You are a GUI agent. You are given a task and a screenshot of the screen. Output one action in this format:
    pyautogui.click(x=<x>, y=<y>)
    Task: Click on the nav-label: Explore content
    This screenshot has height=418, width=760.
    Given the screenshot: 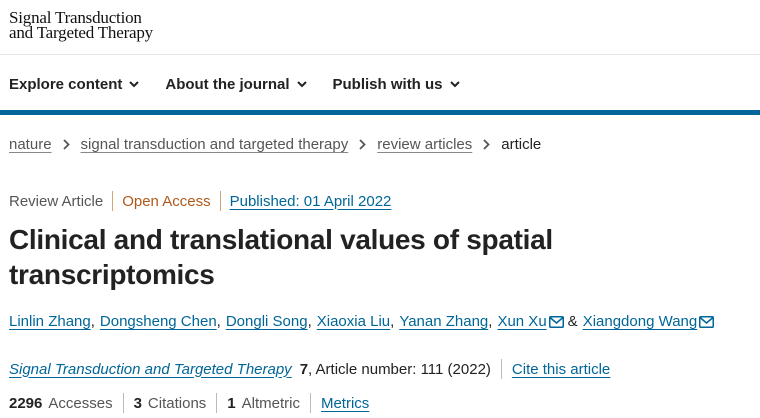 What is the action you would take?
    pyautogui.click(x=66, y=84)
    